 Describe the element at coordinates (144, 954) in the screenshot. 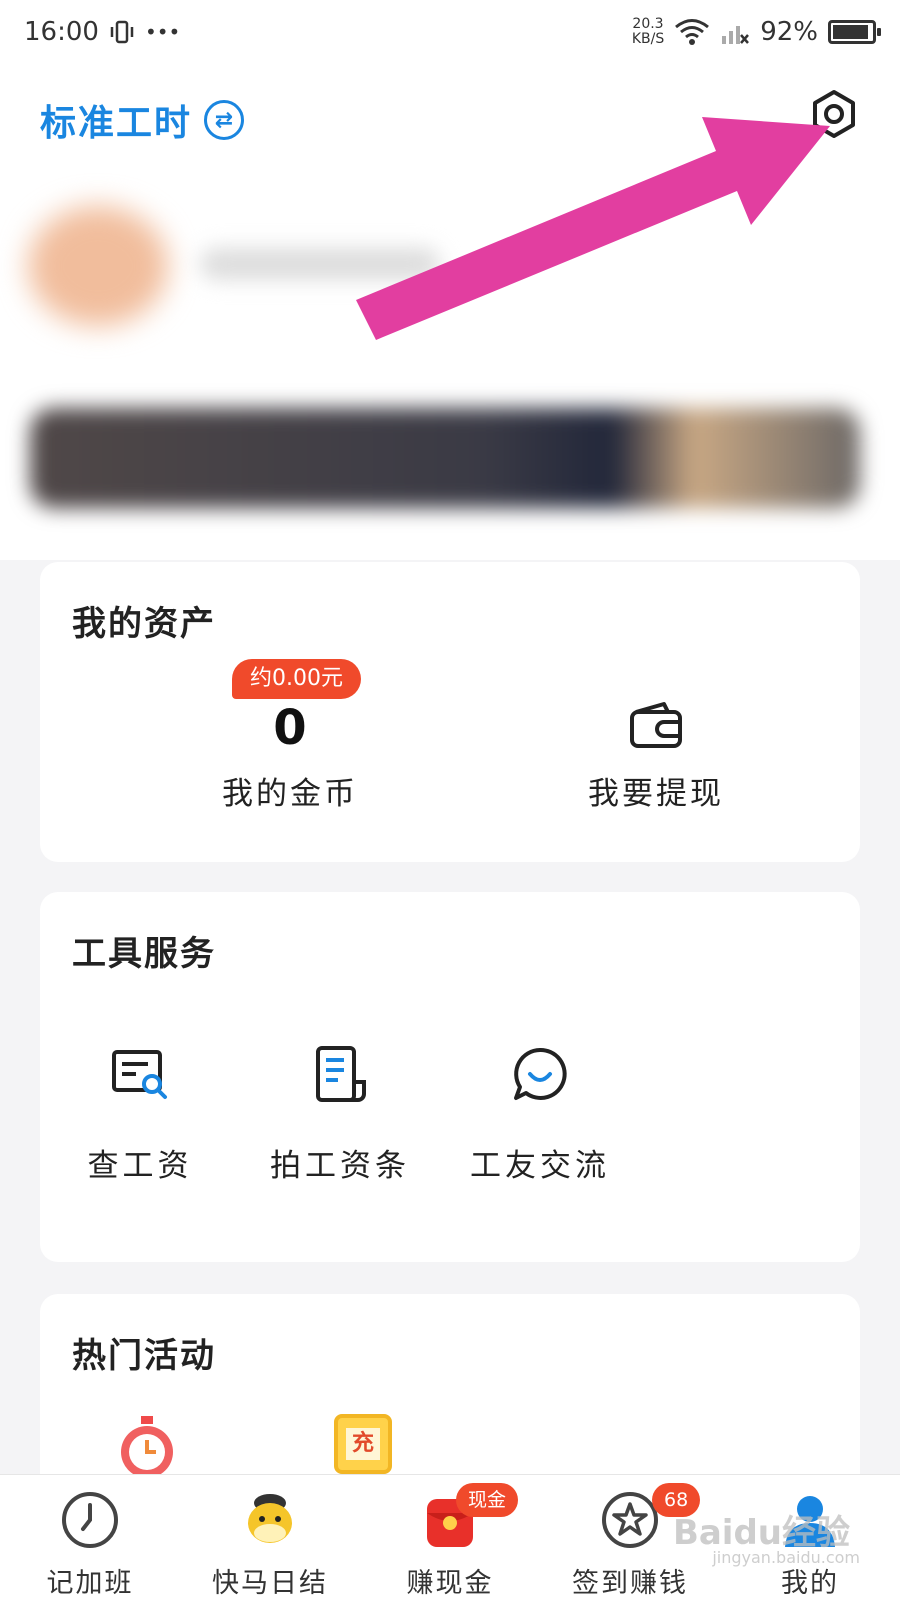

I see `tools-title: 工具服务` at that location.